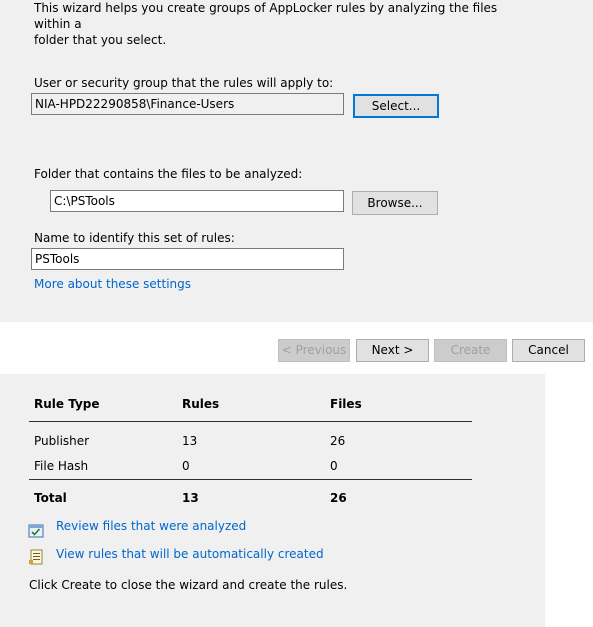 This screenshot has height=627, width=593. Describe the element at coordinates (186, 466) in the screenshot. I see `row-filehash-rules: 0` at that location.